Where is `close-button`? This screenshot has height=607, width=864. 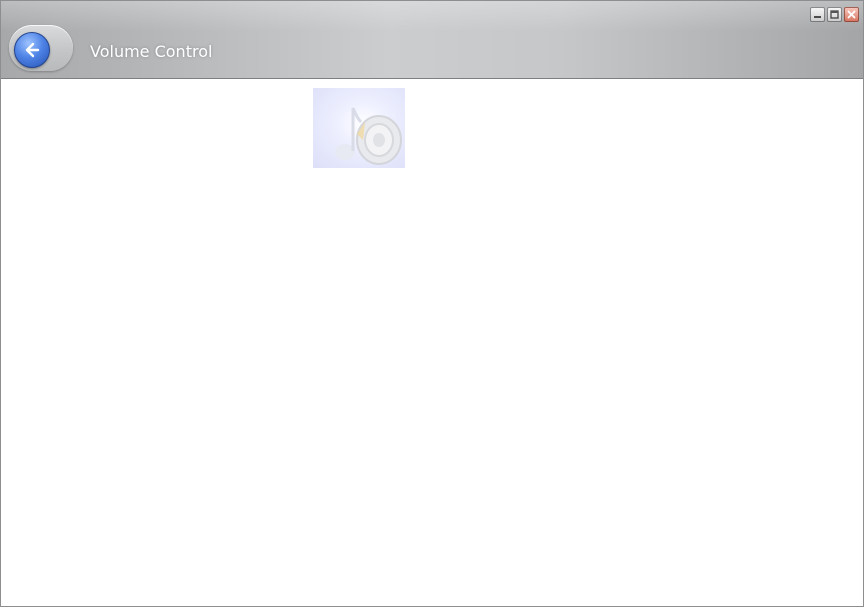
close-button is located at coordinates (851, 14).